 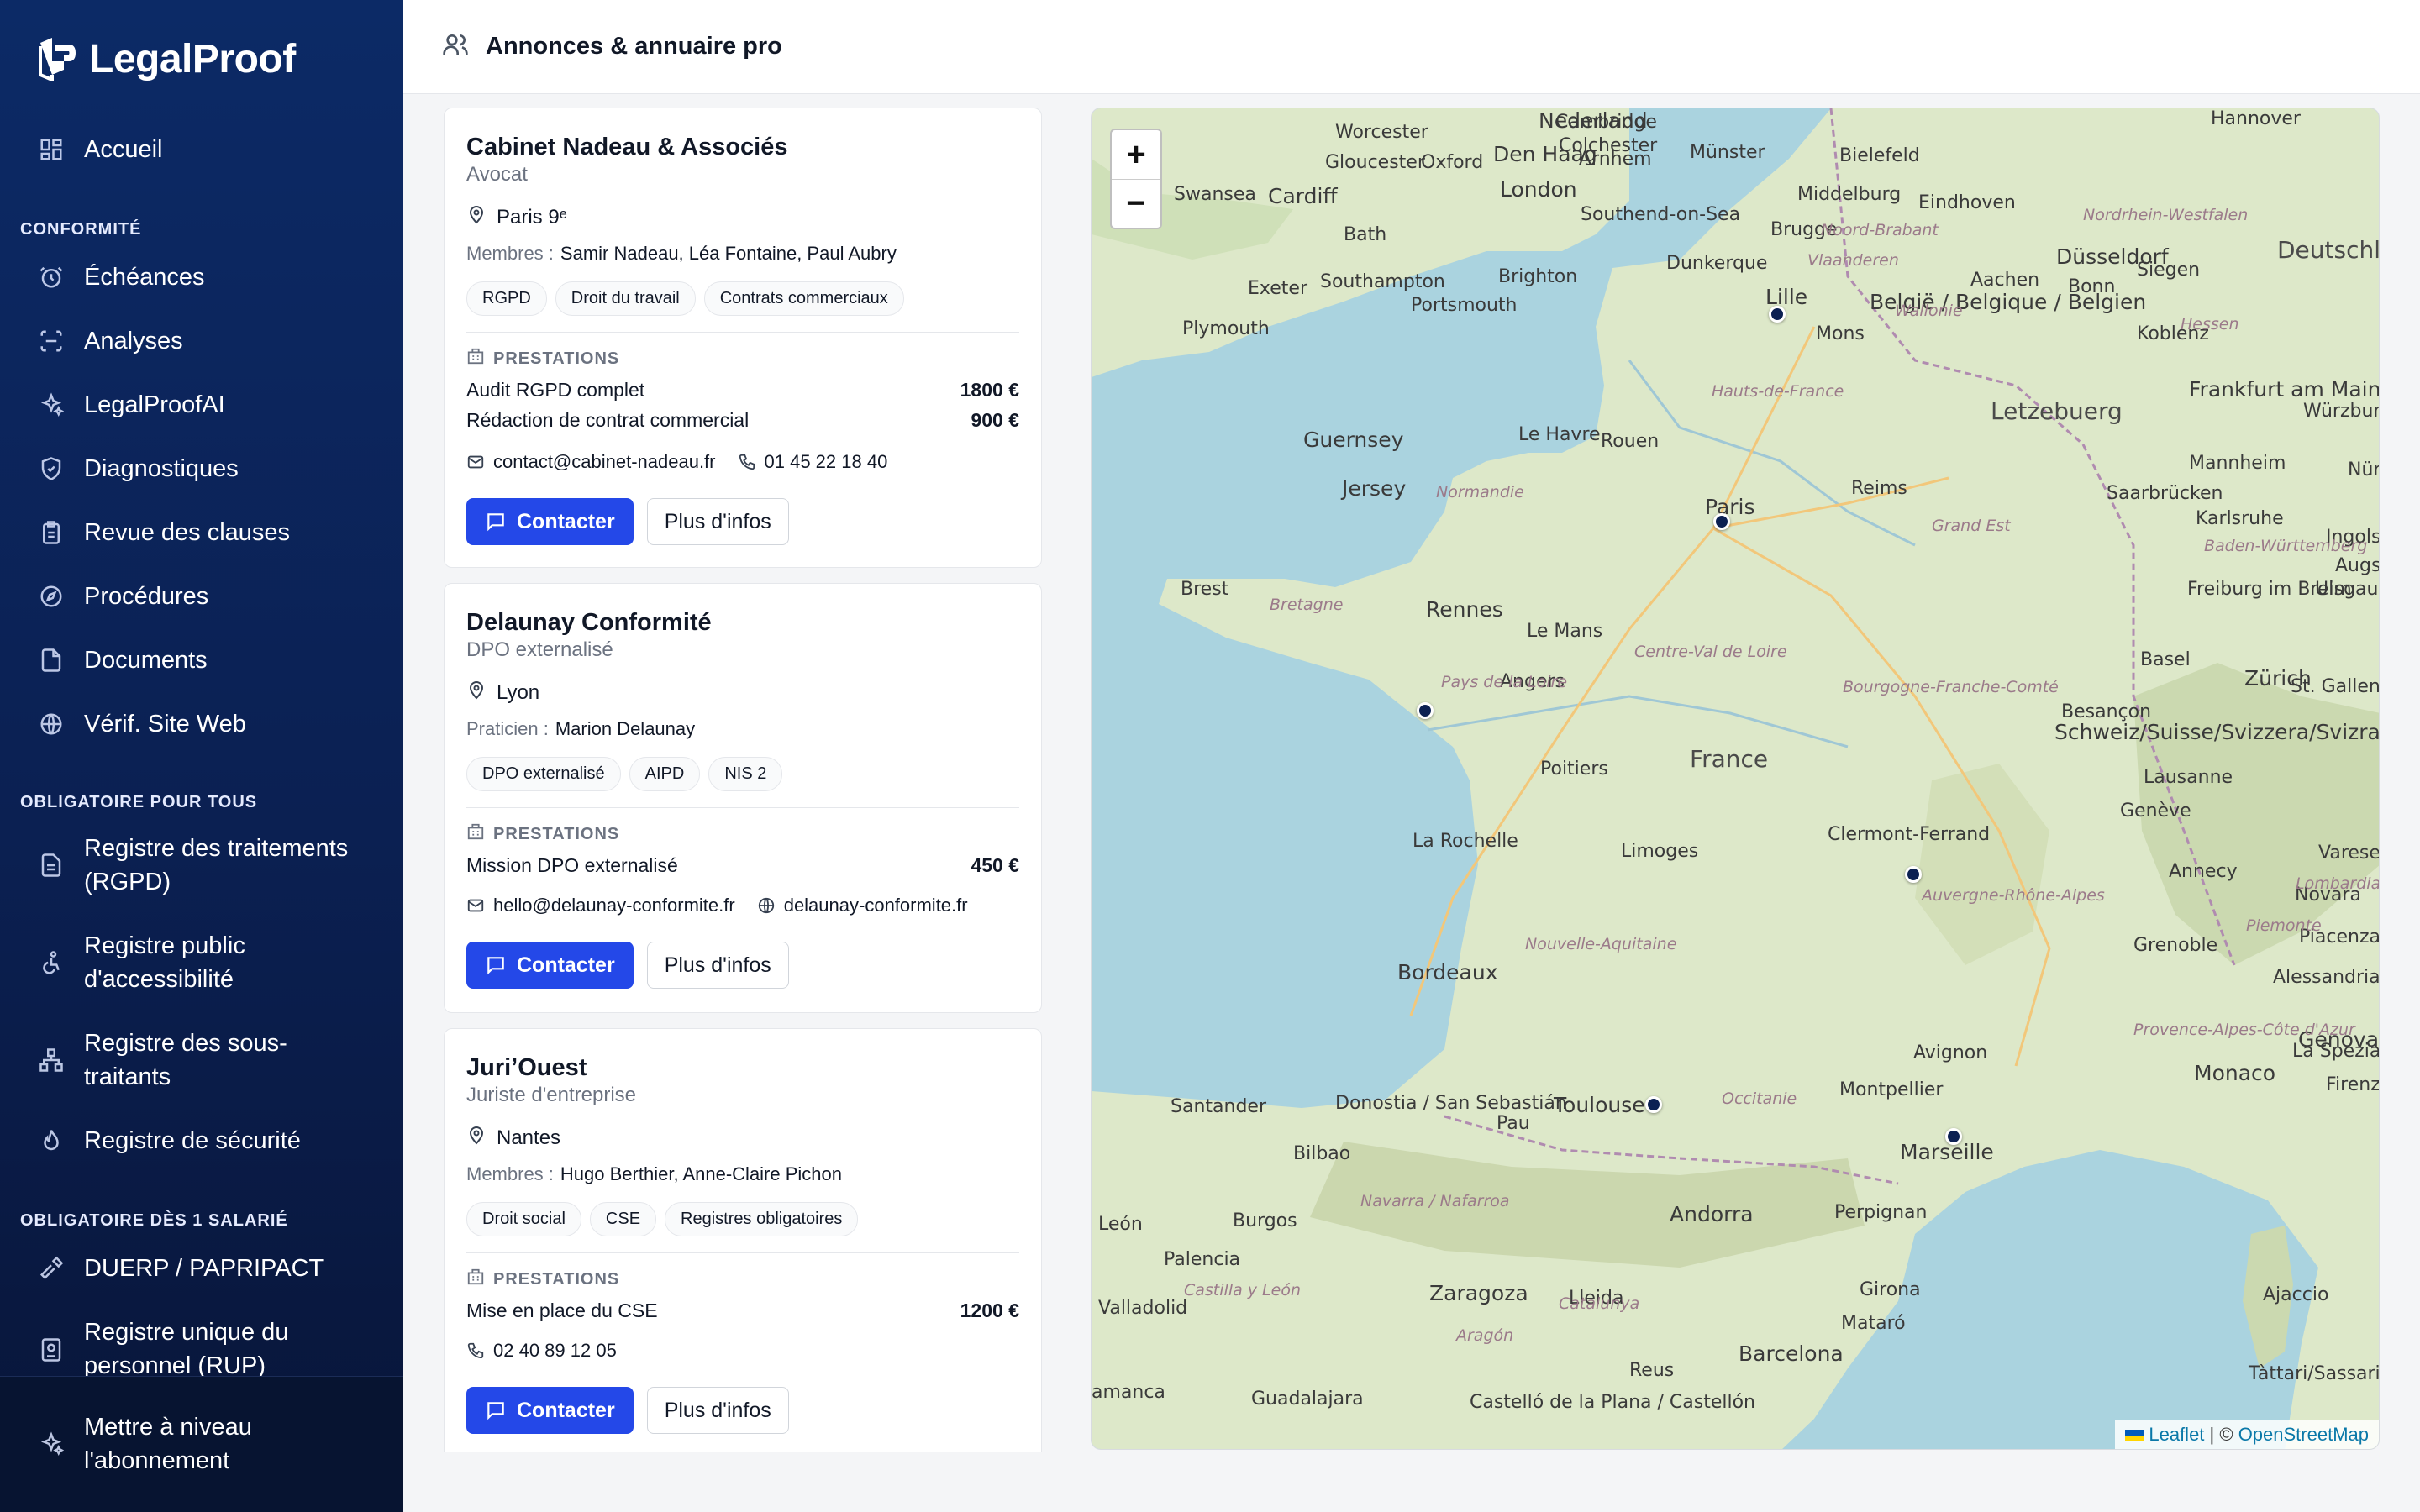 I want to click on listing-location: Nantes, so click(x=742, y=1138).